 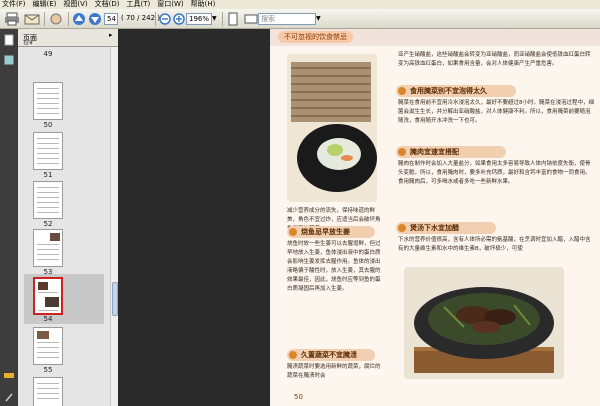 I want to click on page-number-input: 54, so click(x=111, y=19).